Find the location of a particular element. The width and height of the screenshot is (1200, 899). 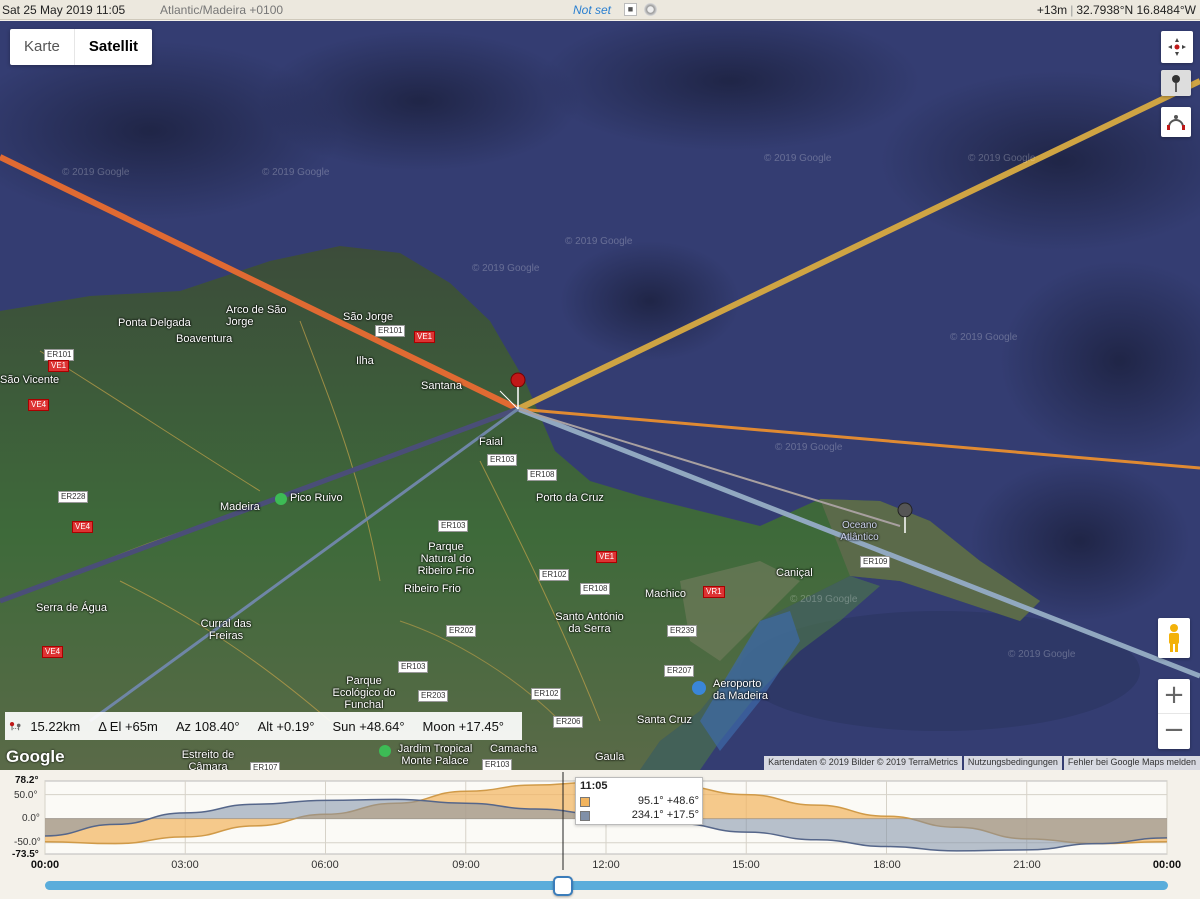

moon-altitude-value: Moon +17.45° is located at coordinates (463, 726).